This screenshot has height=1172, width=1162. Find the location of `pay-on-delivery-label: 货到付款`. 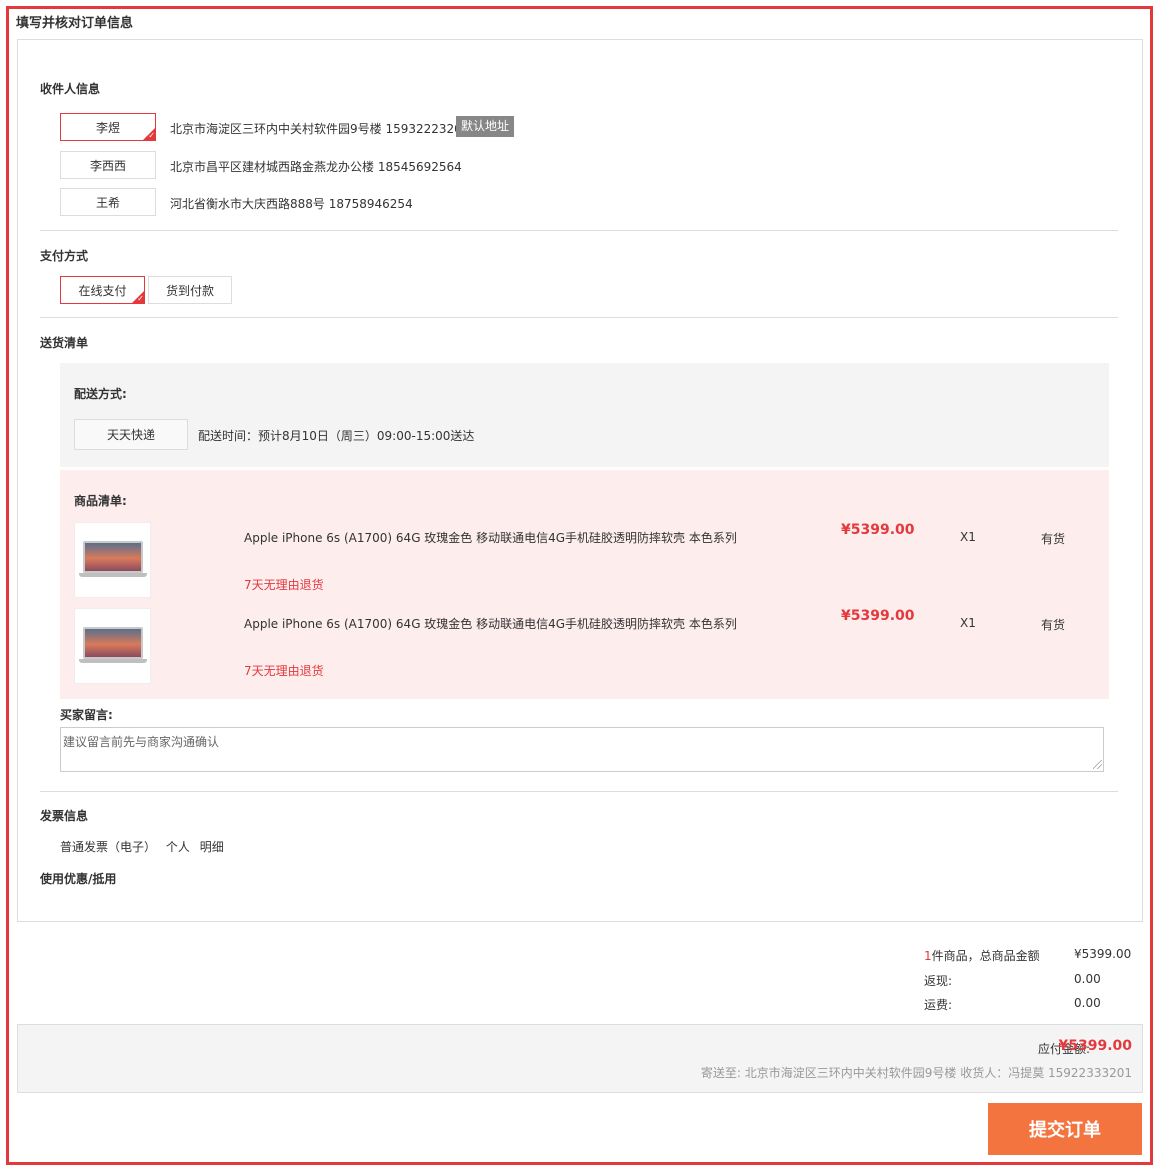

pay-on-delivery-label: 货到付款 is located at coordinates (189, 290).